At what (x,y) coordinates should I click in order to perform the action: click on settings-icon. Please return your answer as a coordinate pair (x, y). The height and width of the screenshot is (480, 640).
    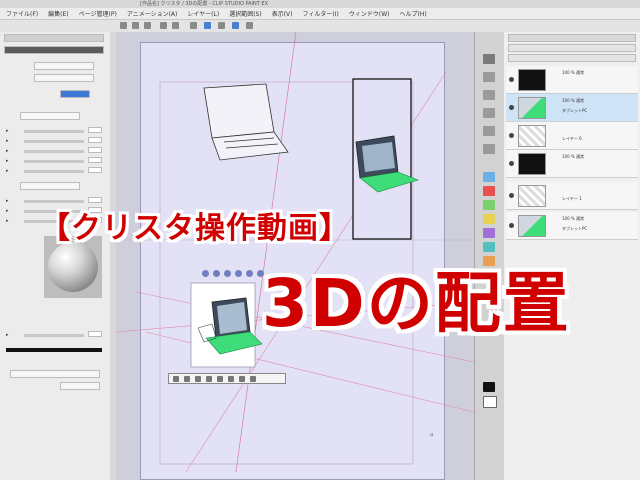
    Looking at the image, I should click on (242, 378).